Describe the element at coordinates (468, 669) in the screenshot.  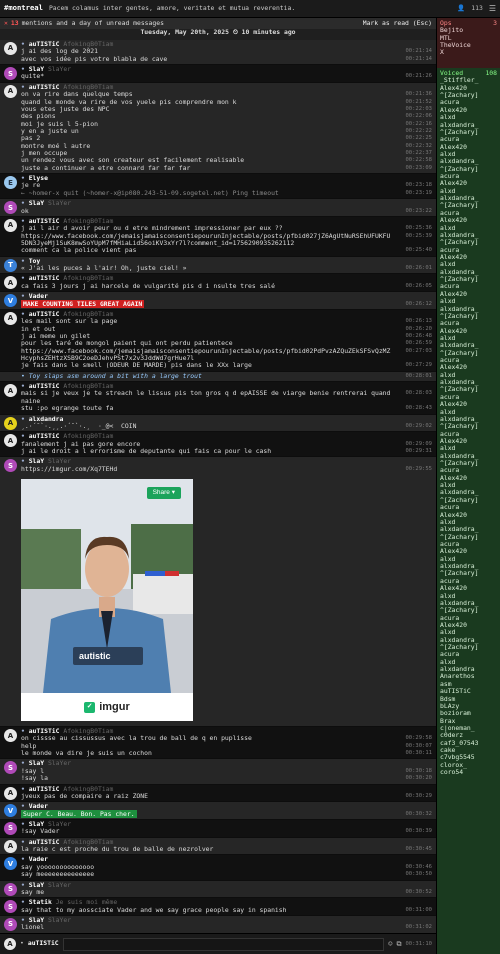
I see `voiced-nick: alxdandra` at that location.